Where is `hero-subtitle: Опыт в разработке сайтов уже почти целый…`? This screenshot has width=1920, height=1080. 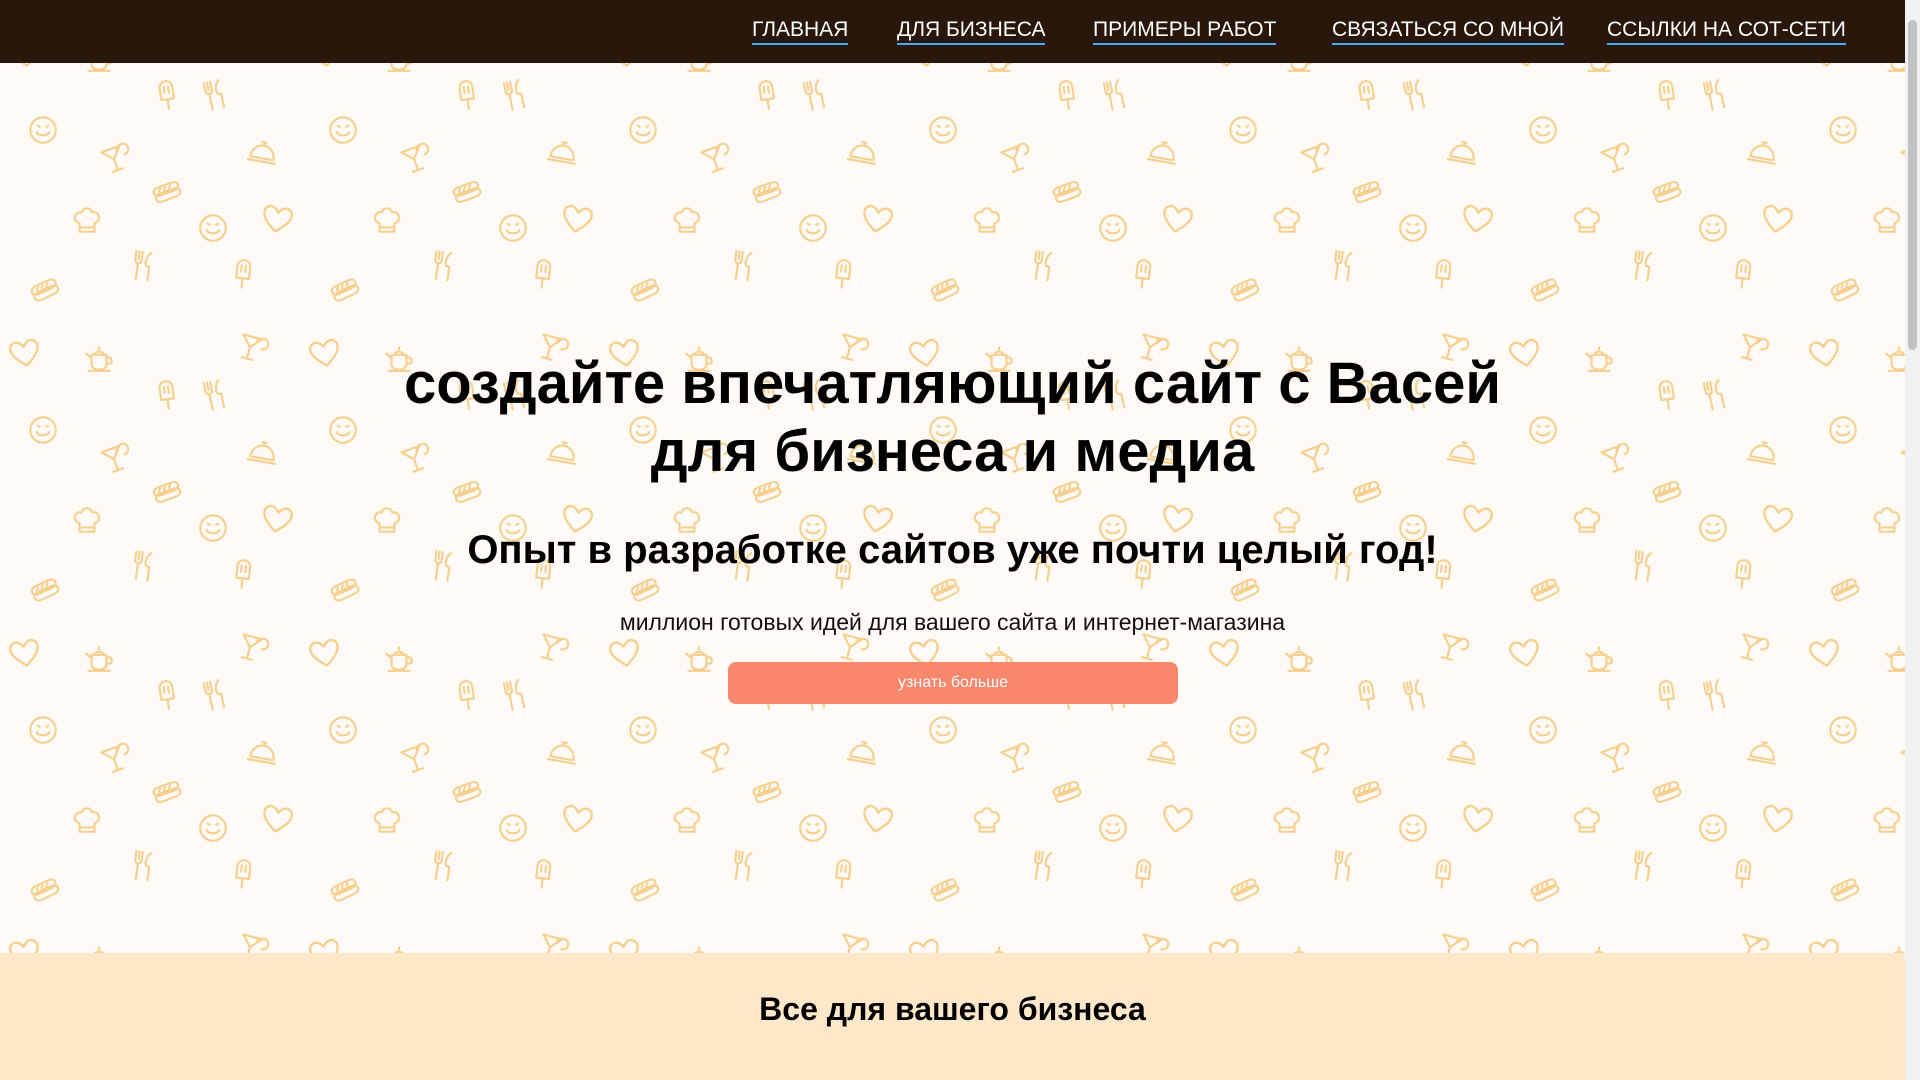 hero-subtitle: Опыт в разработке сайтов уже почти целый… is located at coordinates (952, 550).